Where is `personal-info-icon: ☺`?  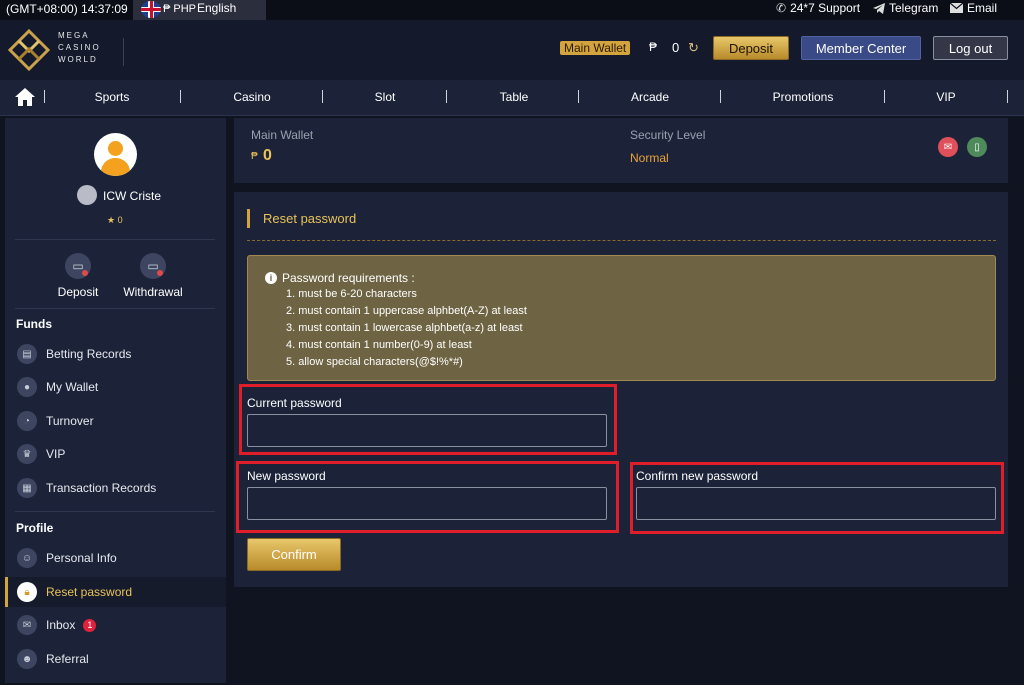
personal-info-icon: ☺ is located at coordinates (27, 558).